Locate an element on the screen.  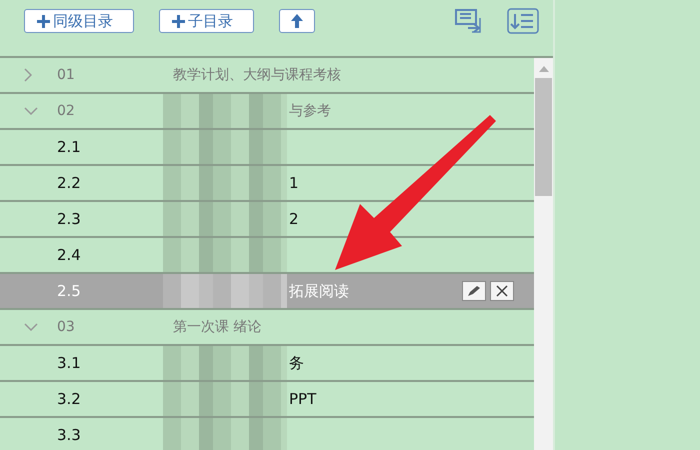
expand-chevron-icon is located at coordinates (28, 75).